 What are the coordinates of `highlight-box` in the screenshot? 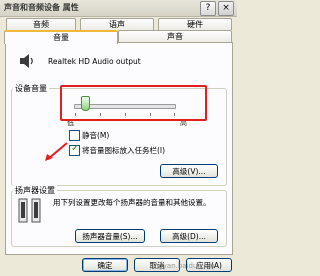 It's located at (133, 103).